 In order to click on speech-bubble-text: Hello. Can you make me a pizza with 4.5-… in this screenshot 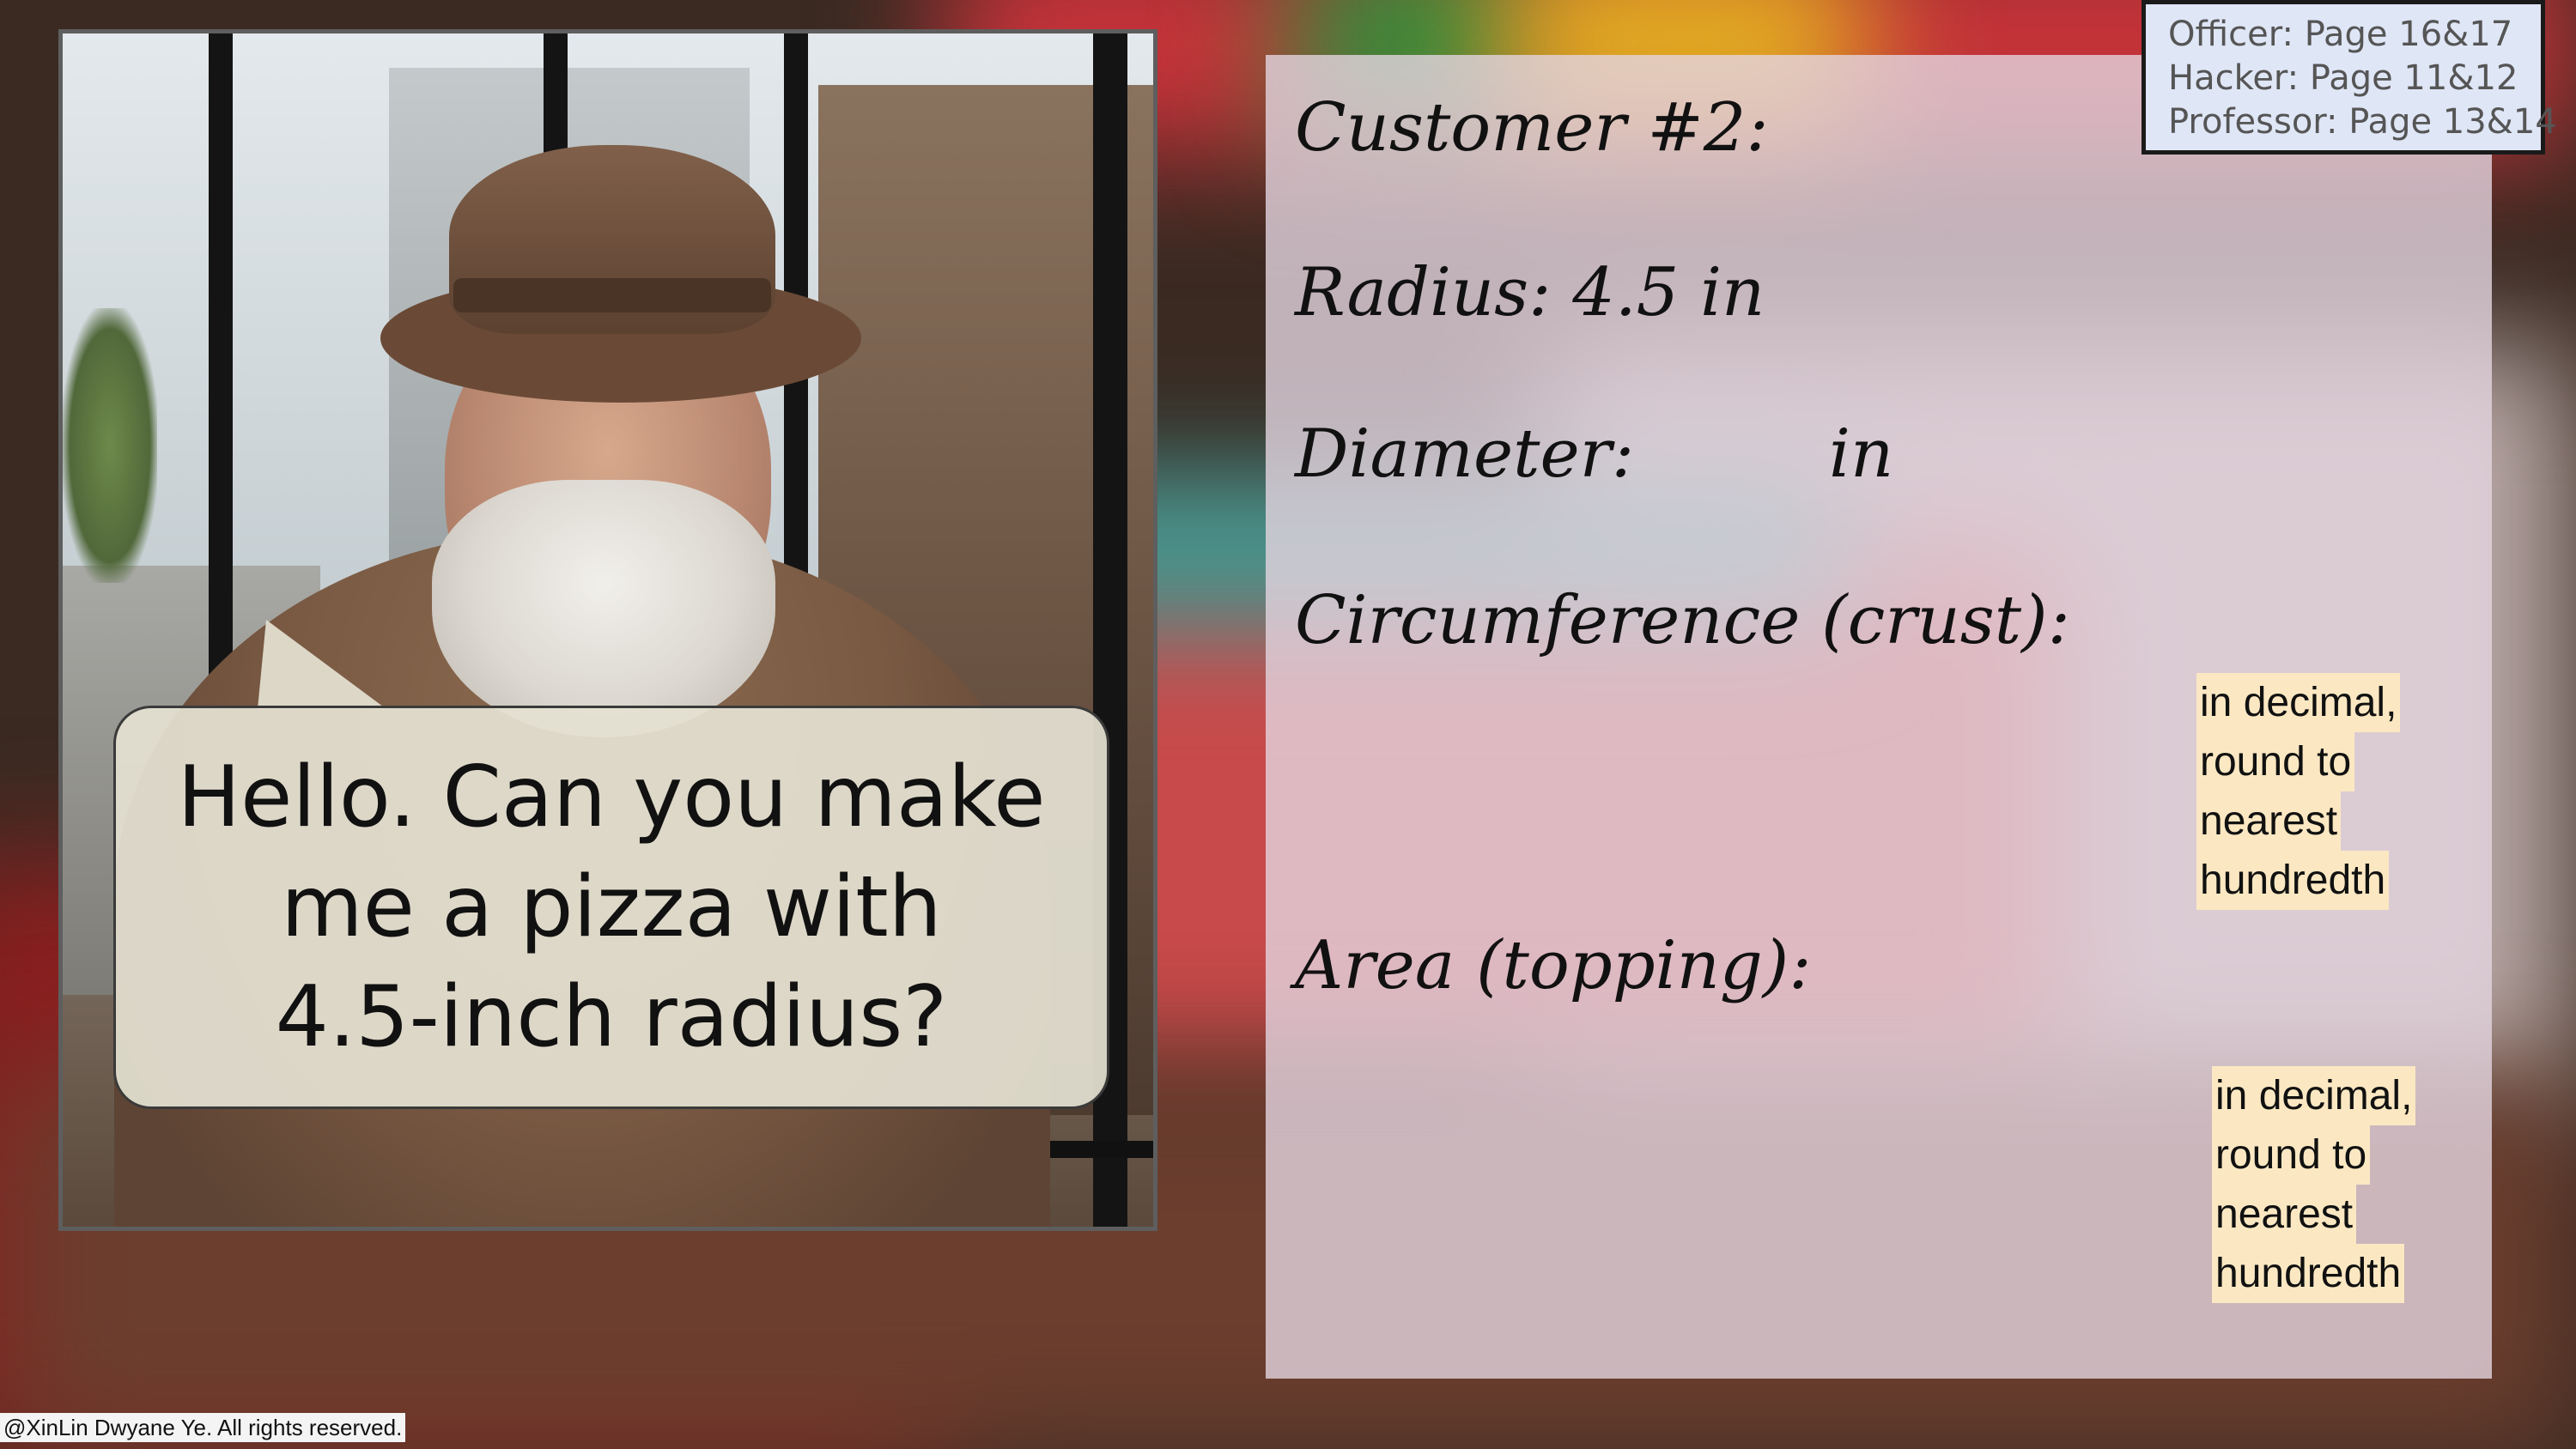, I will do `click(611, 907)`.